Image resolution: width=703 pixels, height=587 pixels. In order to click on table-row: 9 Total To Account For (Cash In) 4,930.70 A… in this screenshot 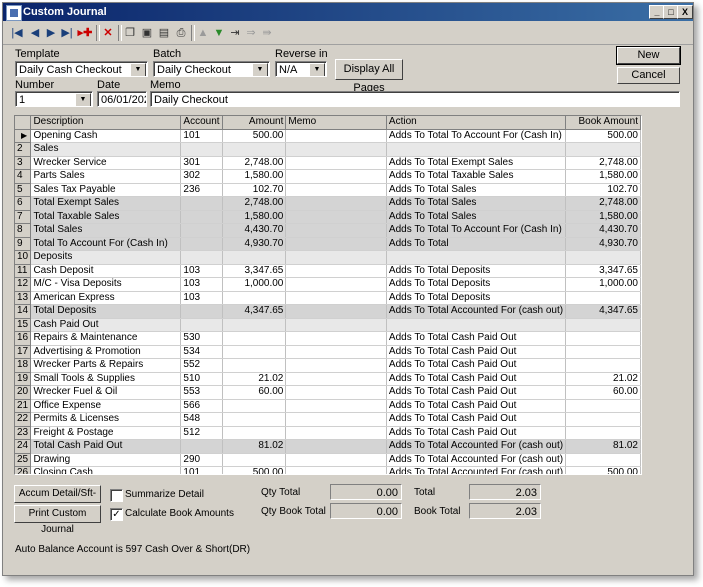, I will do `click(328, 244)`.